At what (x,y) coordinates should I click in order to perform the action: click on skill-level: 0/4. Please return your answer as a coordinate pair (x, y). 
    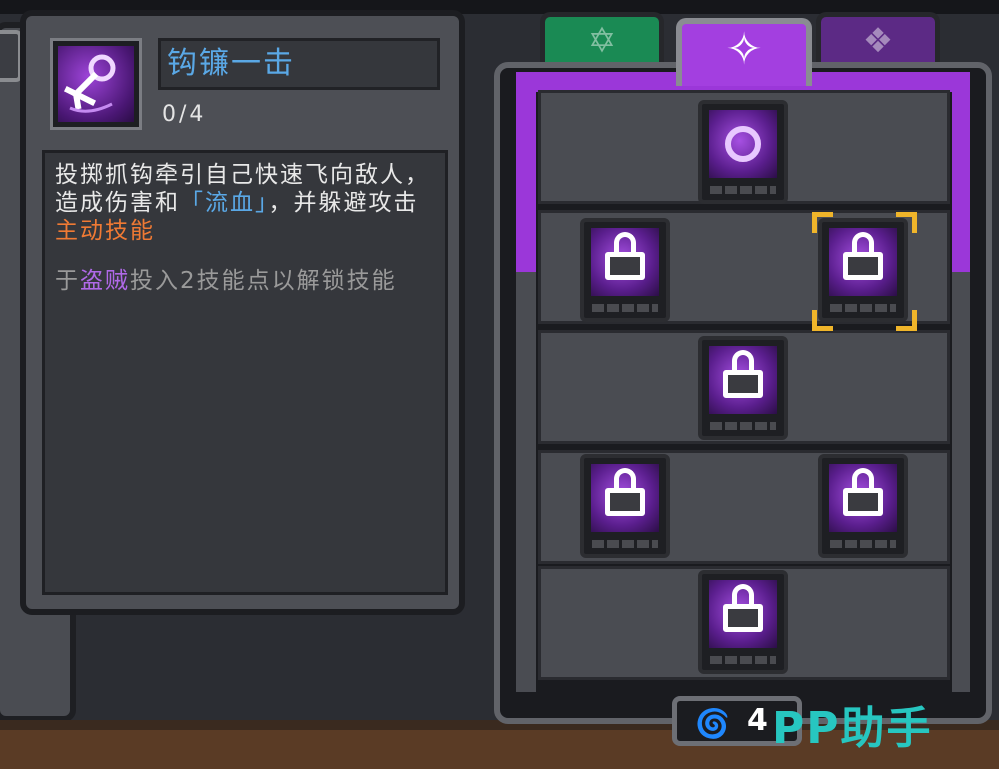
    Looking at the image, I should click on (184, 114).